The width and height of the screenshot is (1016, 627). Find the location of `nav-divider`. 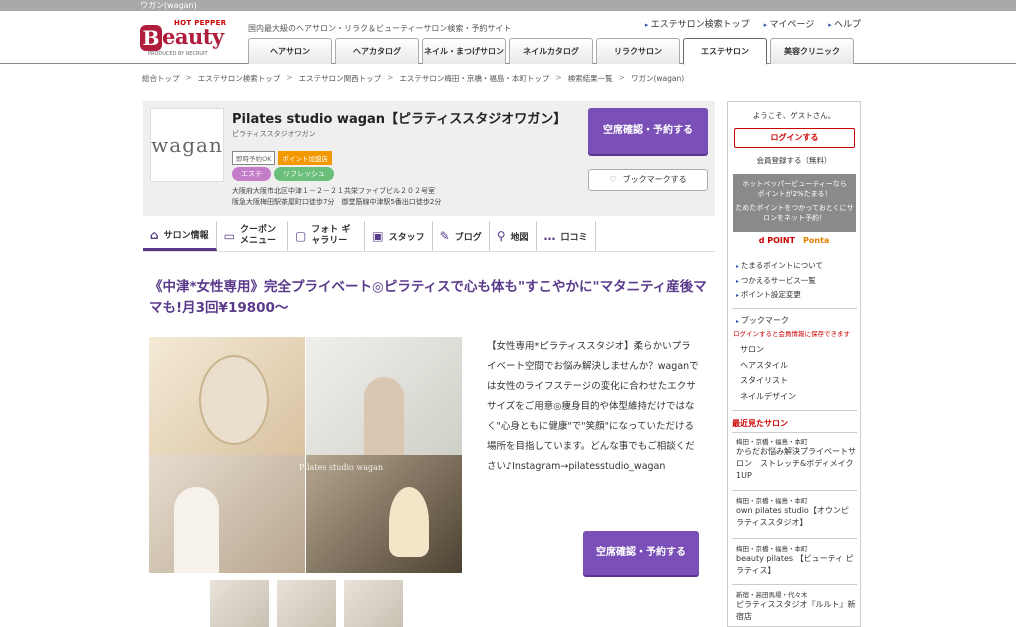

nav-divider is located at coordinates (429, 251).